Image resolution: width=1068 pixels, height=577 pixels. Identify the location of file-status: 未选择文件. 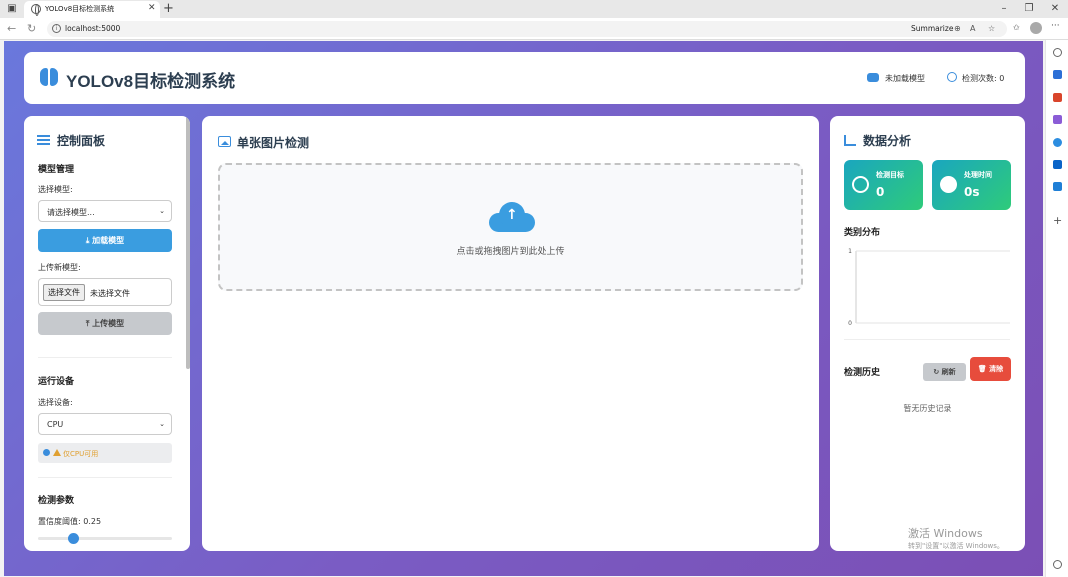
(110, 293).